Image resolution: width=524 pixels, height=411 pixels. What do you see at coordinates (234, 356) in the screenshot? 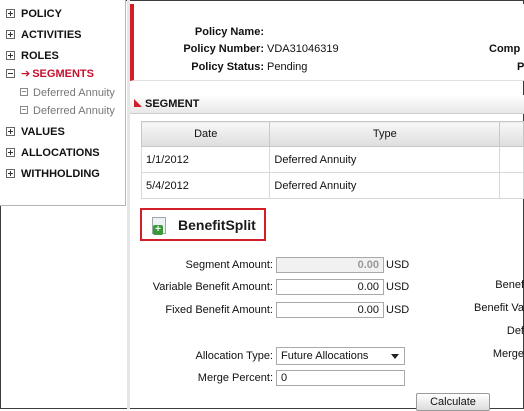
I see `allocation-type-label: Allocation Type:` at bounding box center [234, 356].